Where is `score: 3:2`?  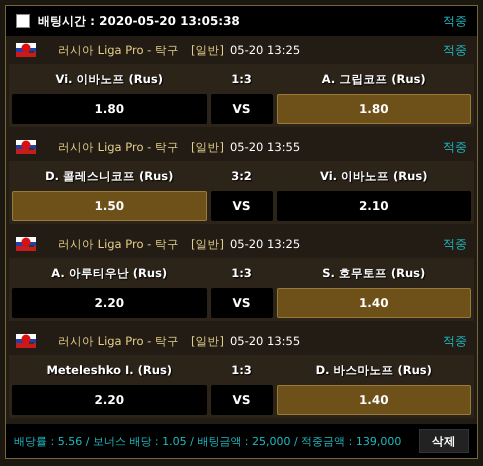
score: 3:2 is located at coordinates (241, 176).